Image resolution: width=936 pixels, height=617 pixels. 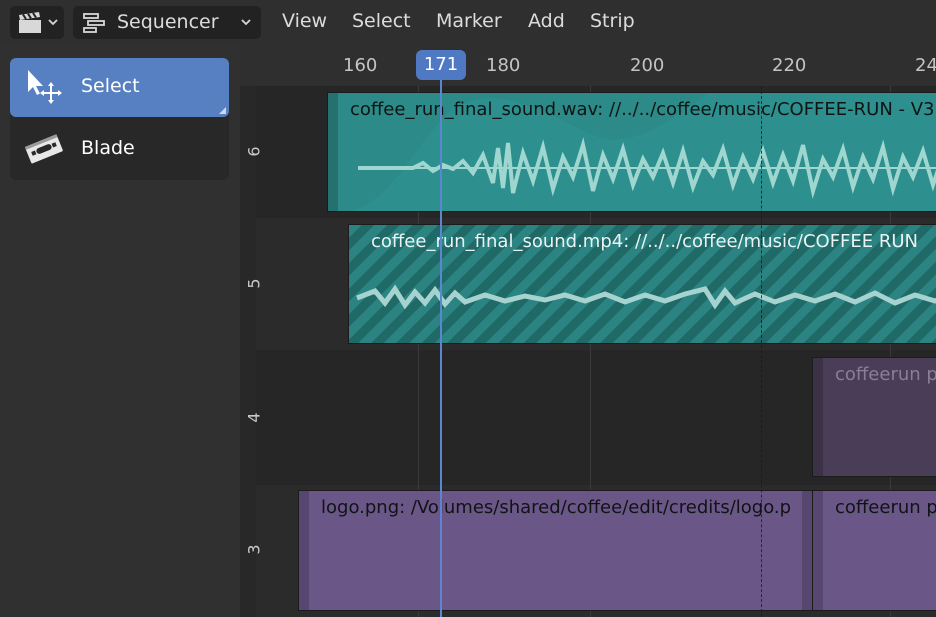 I want to click on ruler-tick: 160, so click(x=360, y=65).